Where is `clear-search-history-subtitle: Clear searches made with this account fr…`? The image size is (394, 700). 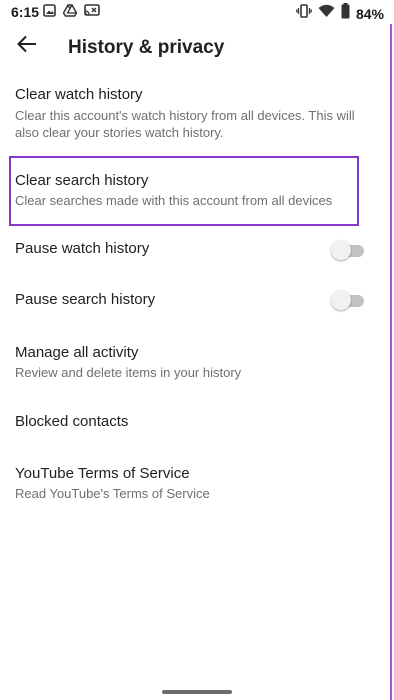
clear-search-history-subtitle: Clear searches made with this account fr… is located at coordinates (174, 200).